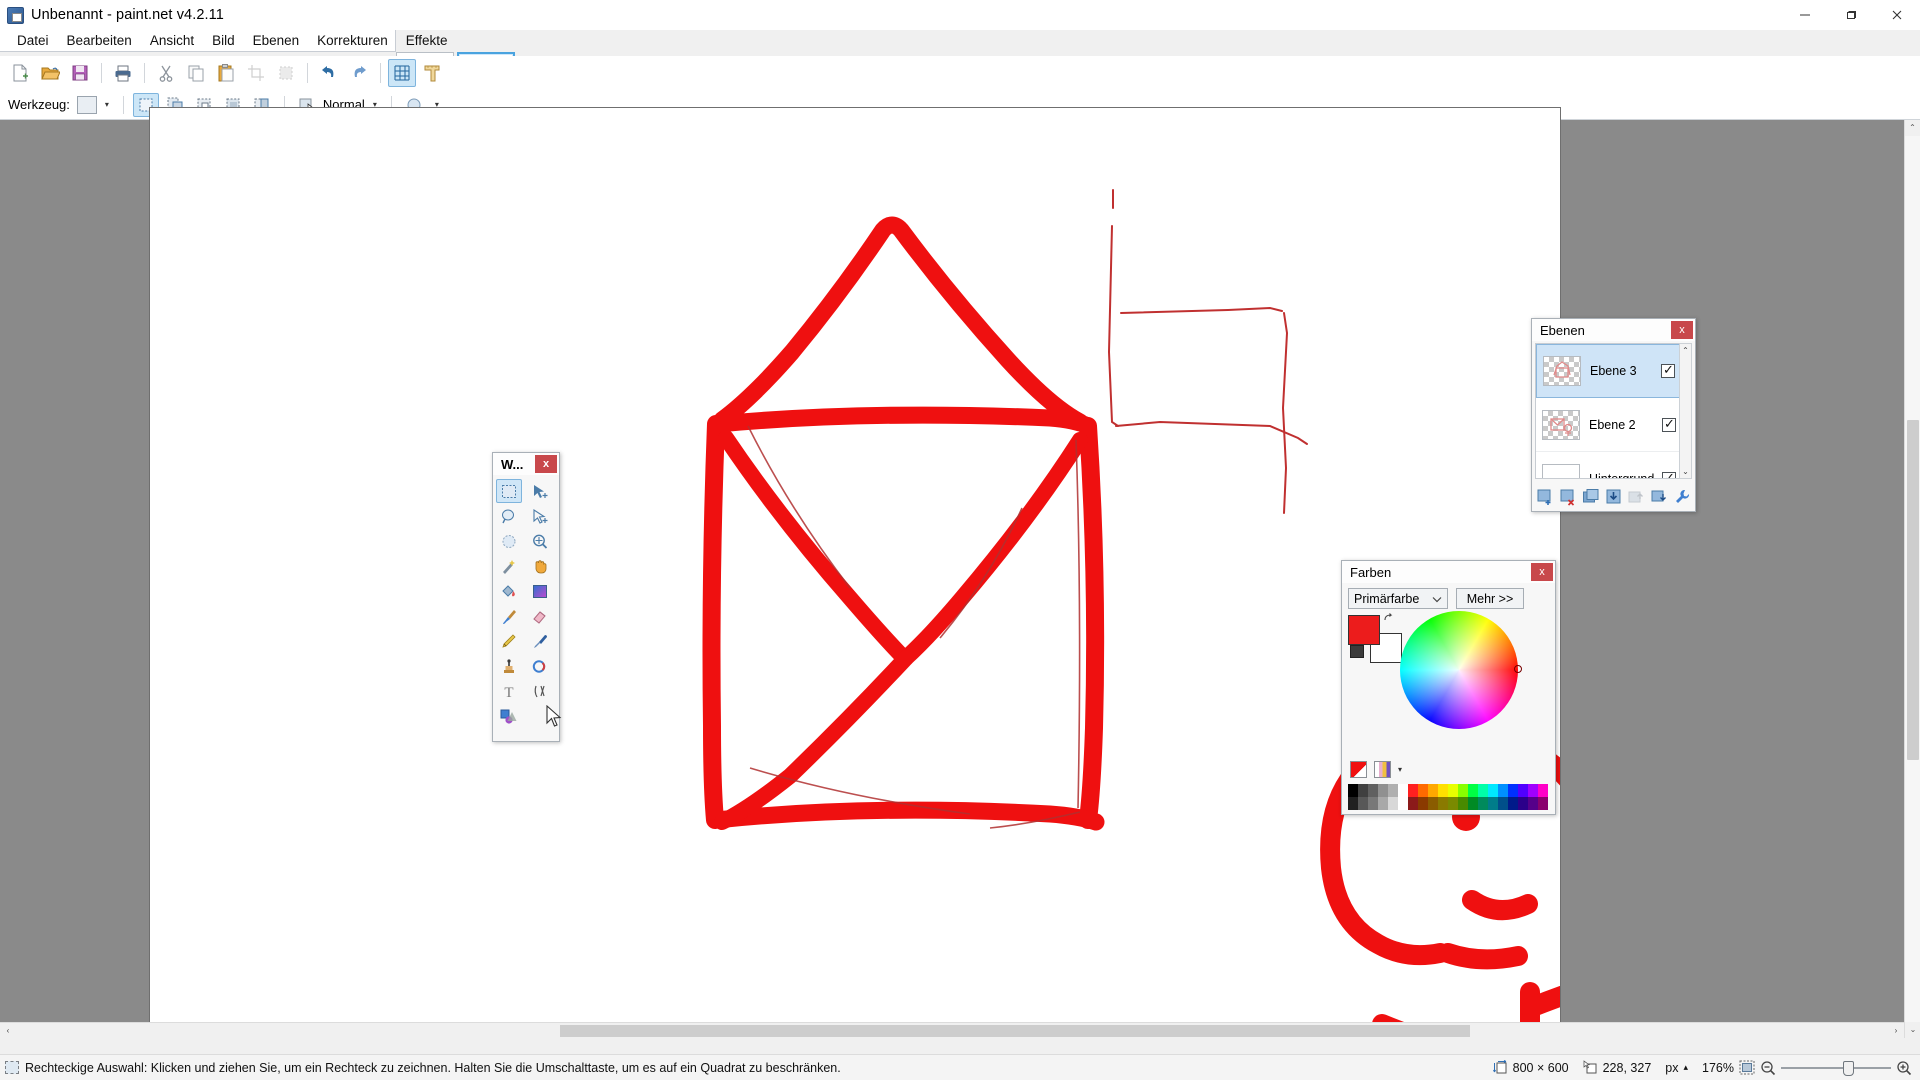 The height and width of the screenshot is (1080, 1920). What do you see at coordinates (33, 40) in the screenshot?
I see `menu-datei: Datei` at bounding box center [33, 40].